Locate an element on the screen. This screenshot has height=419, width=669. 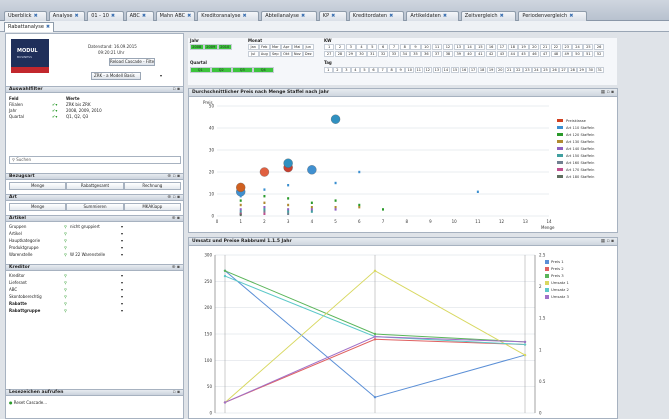
tab-item: Kreditordaten ✖ is located at coordinates (376, 16).